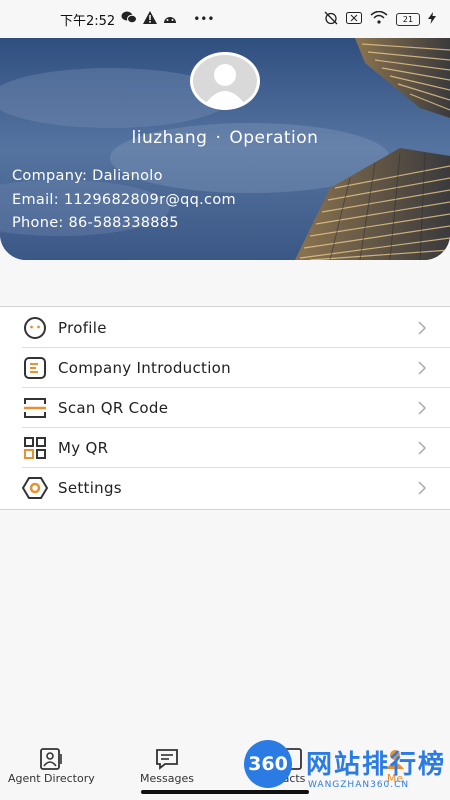 The image size is (450, 800). What do you see at coordinates (354, 19) in the screenshot?
I see `sim-off-icon` at bounding box center [354, 19].